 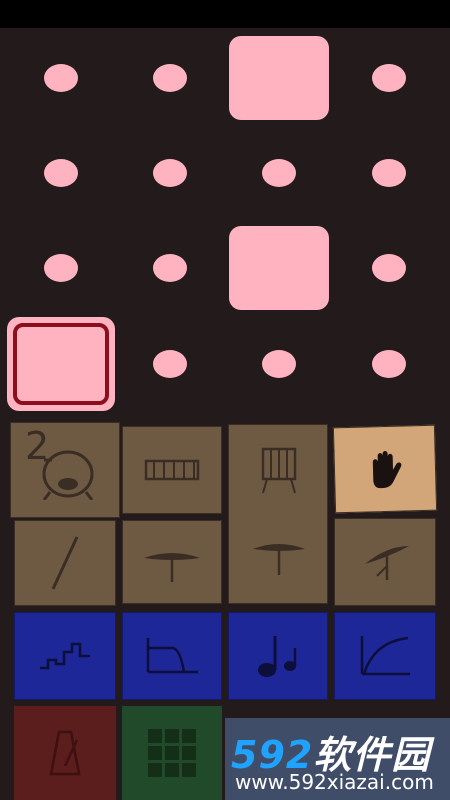 I want to click on drum-stick-icon, so click(x=65, y=563).